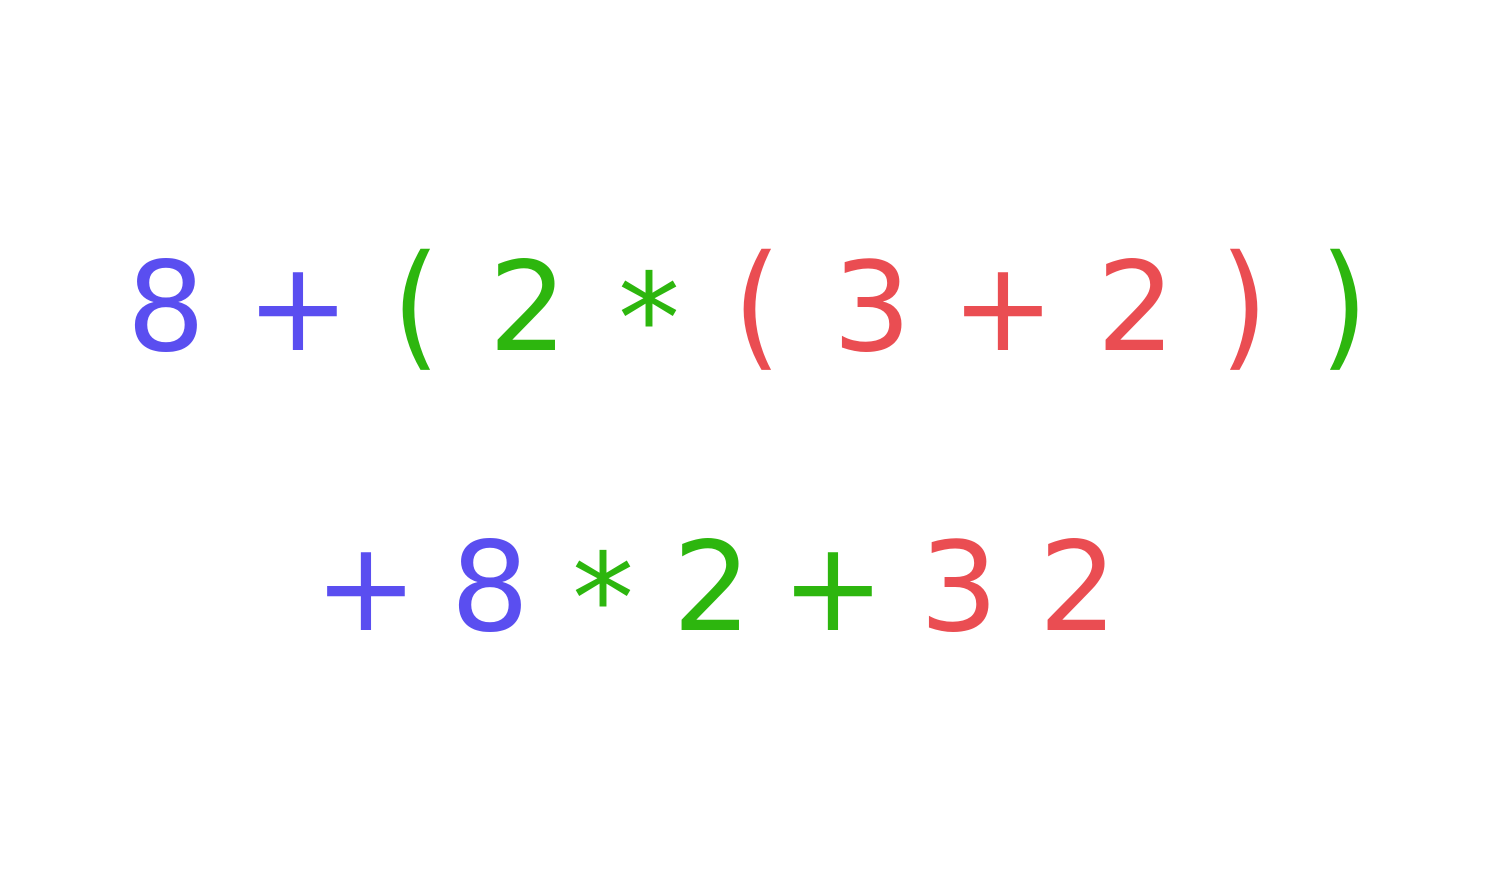 The height and width of the screenshot is (876, 1488). I want to click on close-paren-middle-token: ), so click(1344, 306).